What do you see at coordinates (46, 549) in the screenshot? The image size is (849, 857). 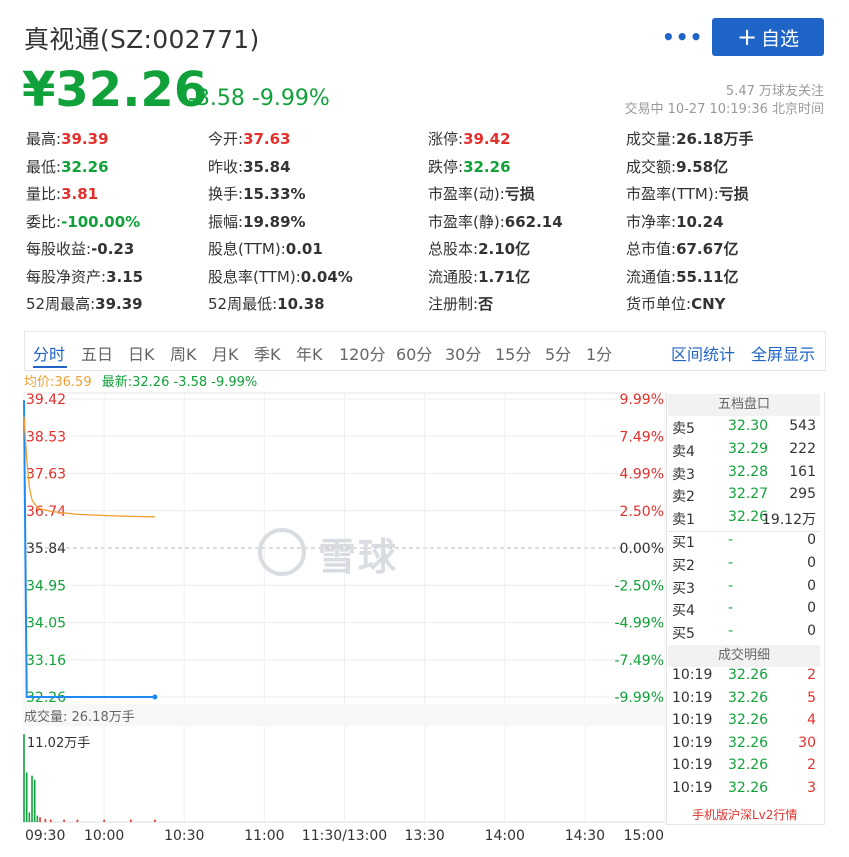 I see `y-tick-left: 35.84` at bounding box center [46, 549].